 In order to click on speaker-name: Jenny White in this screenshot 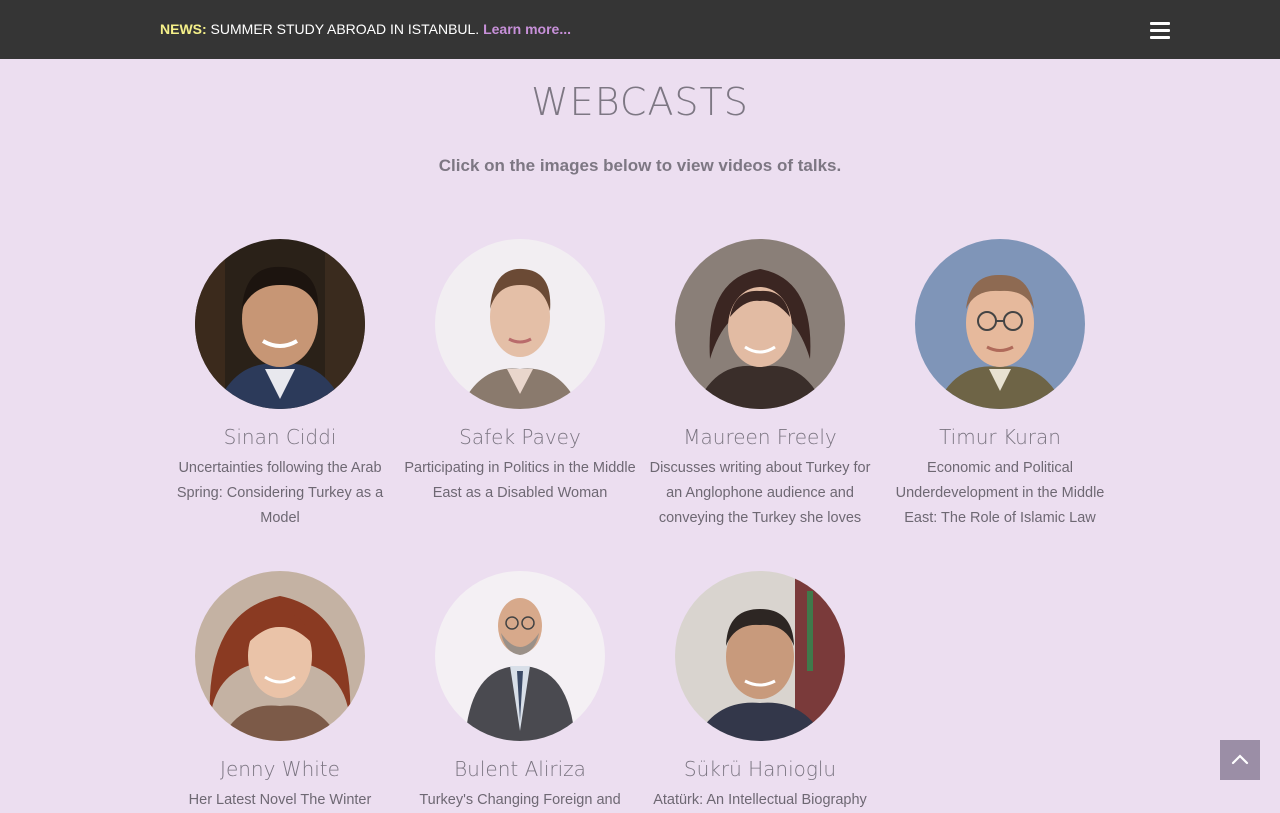, I will do `click(280, 769)`.